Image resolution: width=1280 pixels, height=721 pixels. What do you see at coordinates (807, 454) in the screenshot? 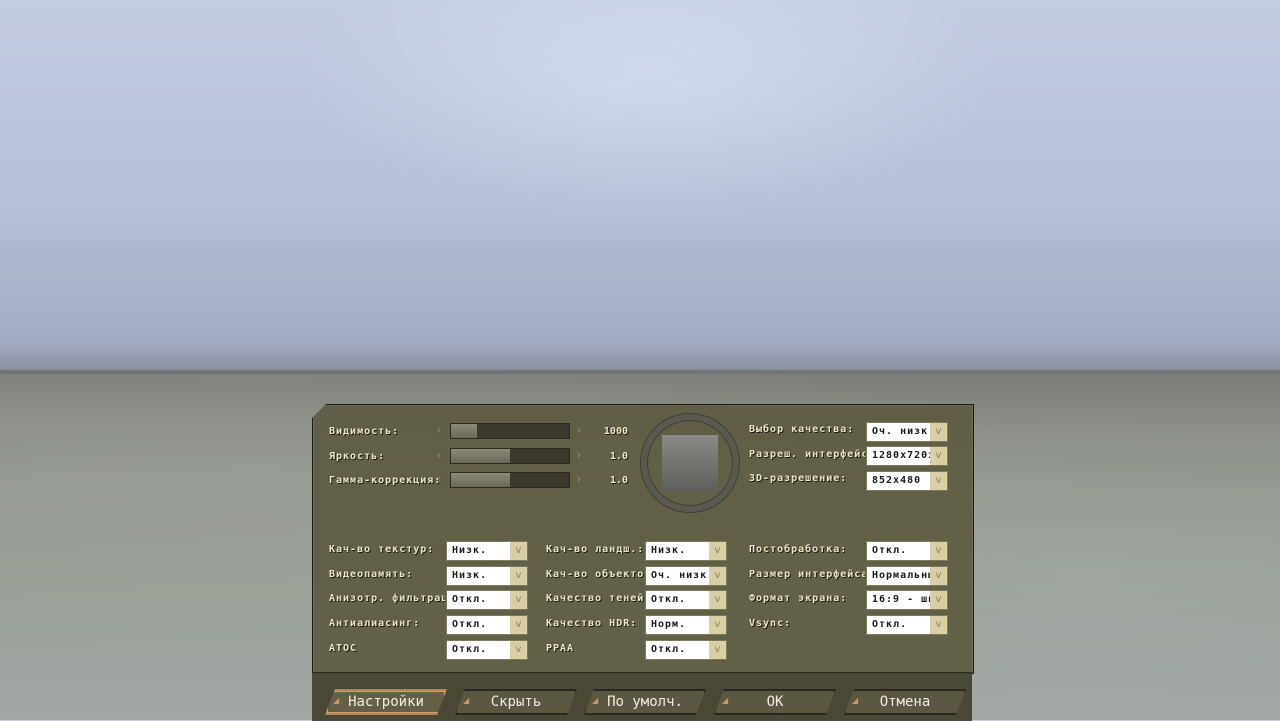
I see `ui-resolution-label: Разреш. интерфейса:` at bounding box center [807, 454].